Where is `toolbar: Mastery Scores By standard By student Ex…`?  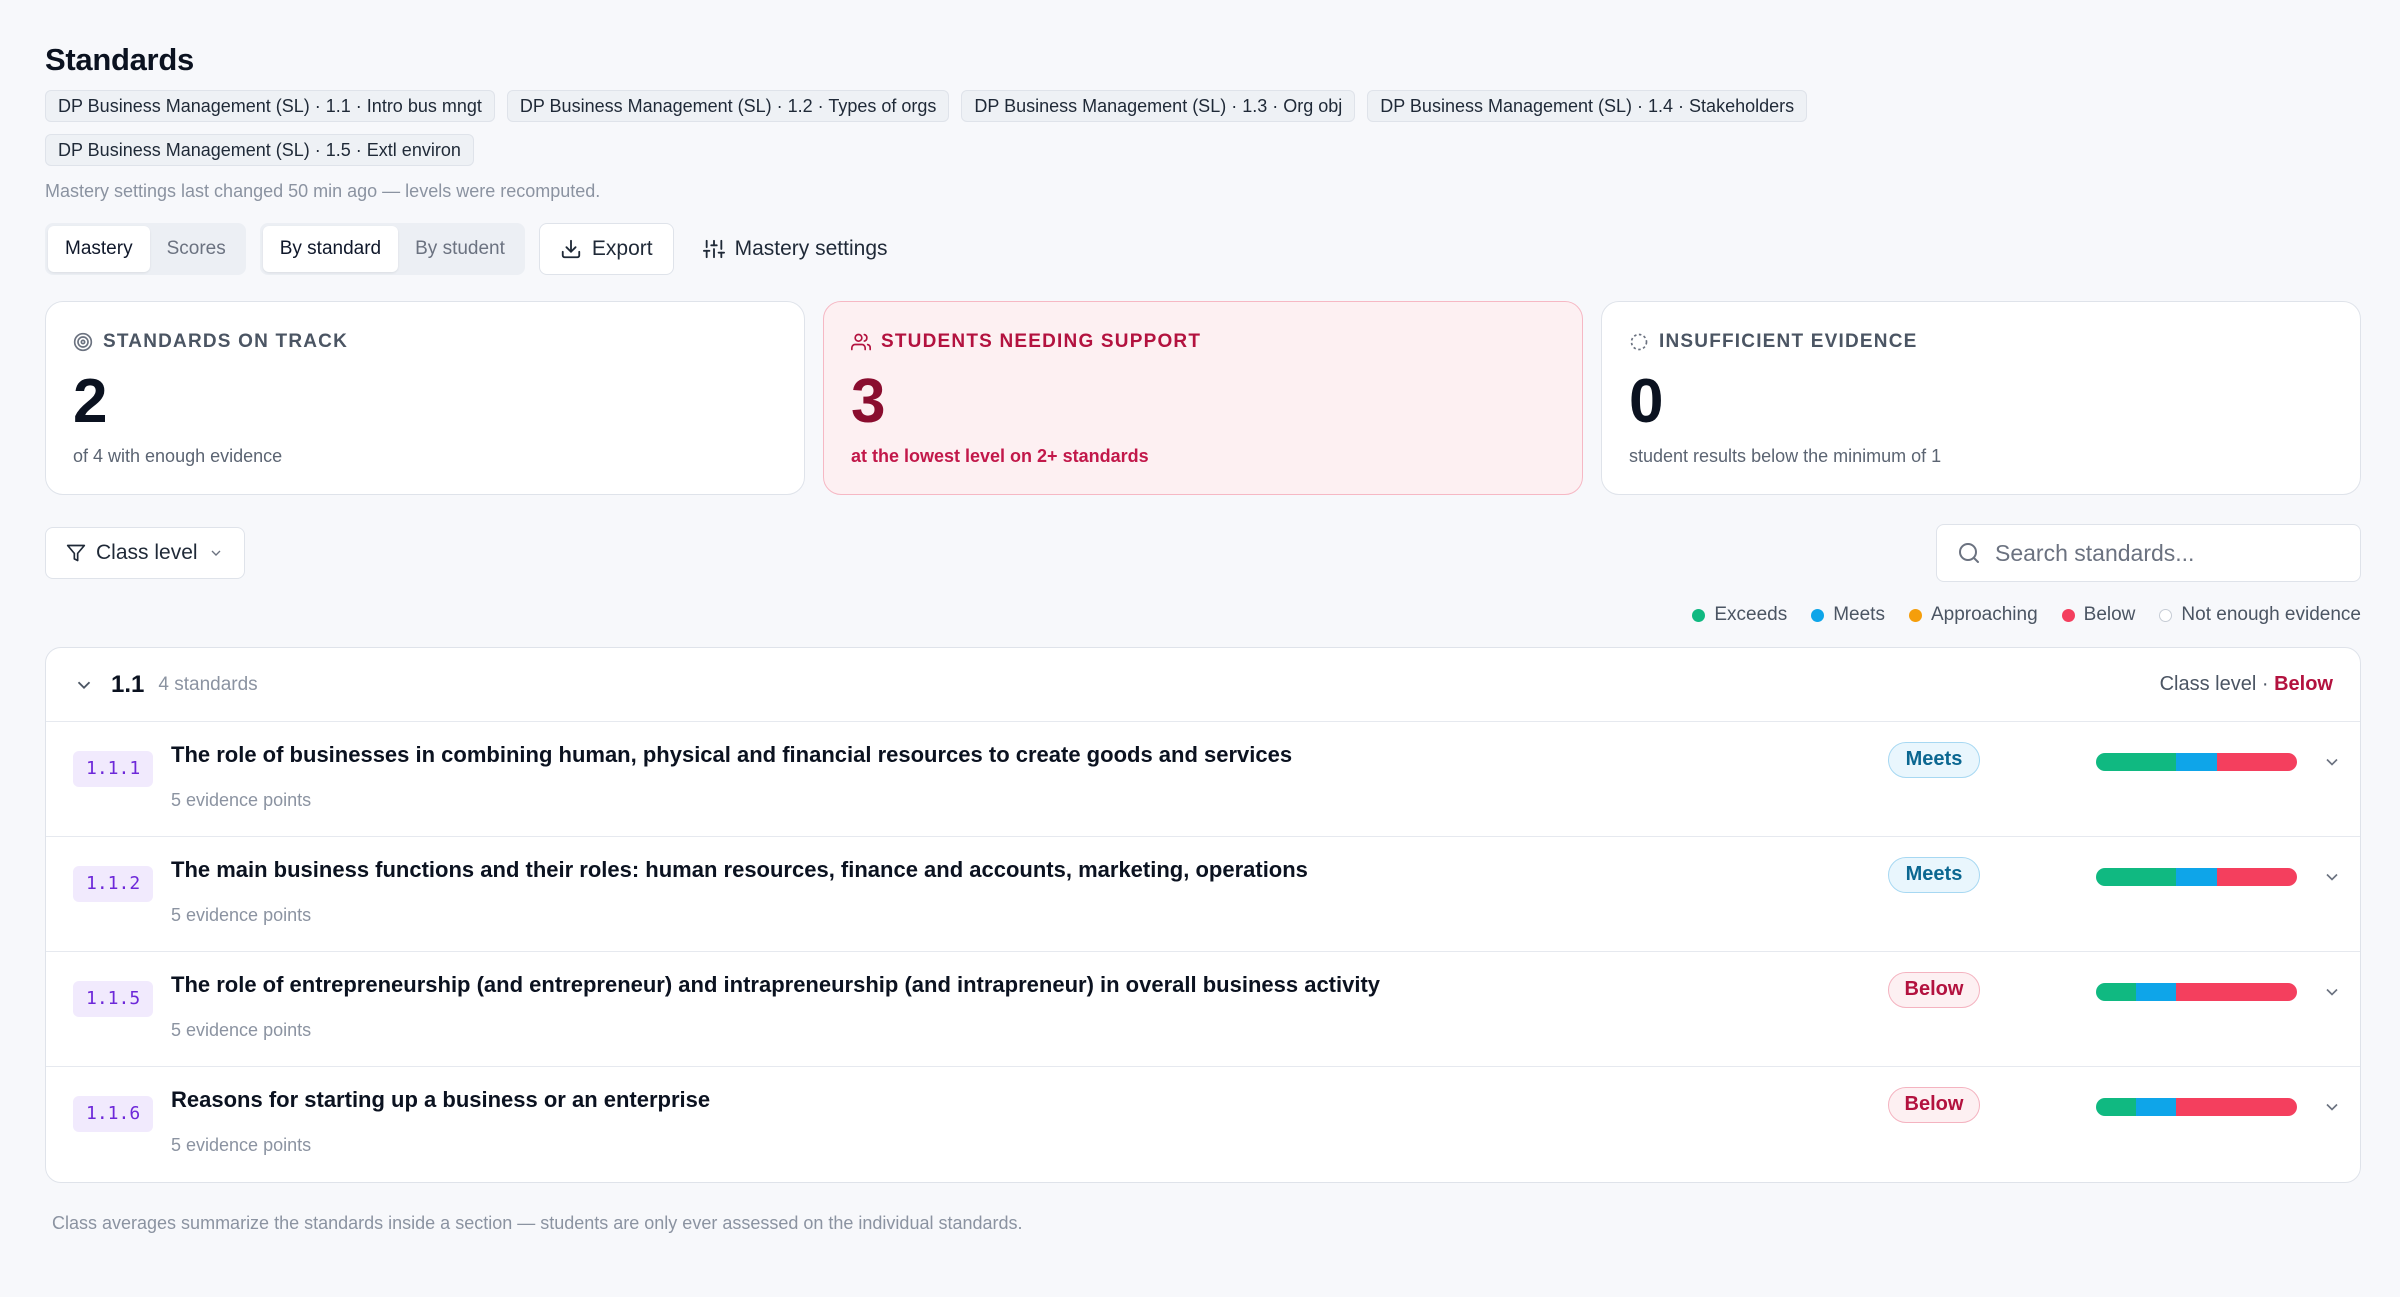 toolbar: Mastery Scores By standard By student Ex… is located at coordinates (1203, 249).